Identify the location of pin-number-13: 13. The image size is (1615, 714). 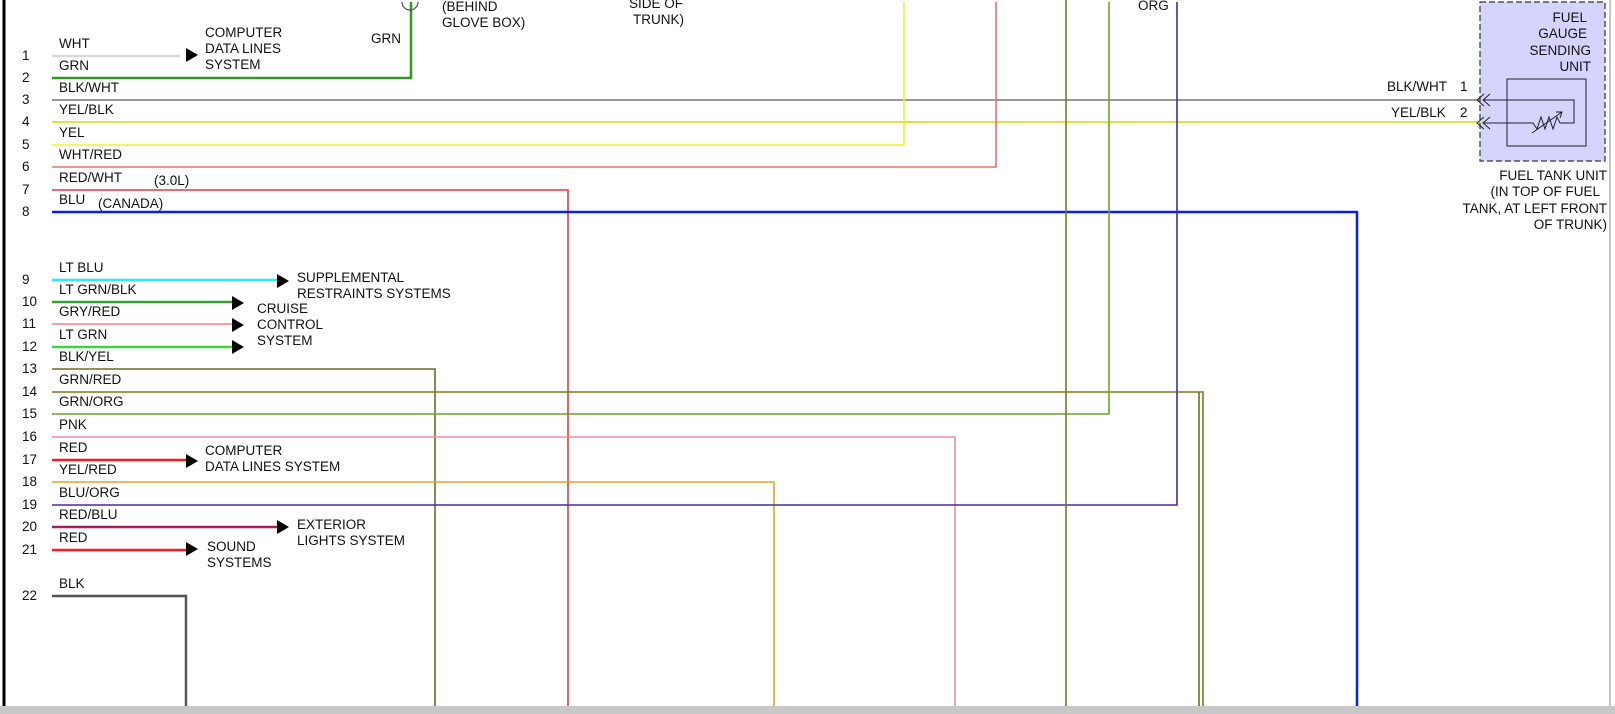
(29, 368).